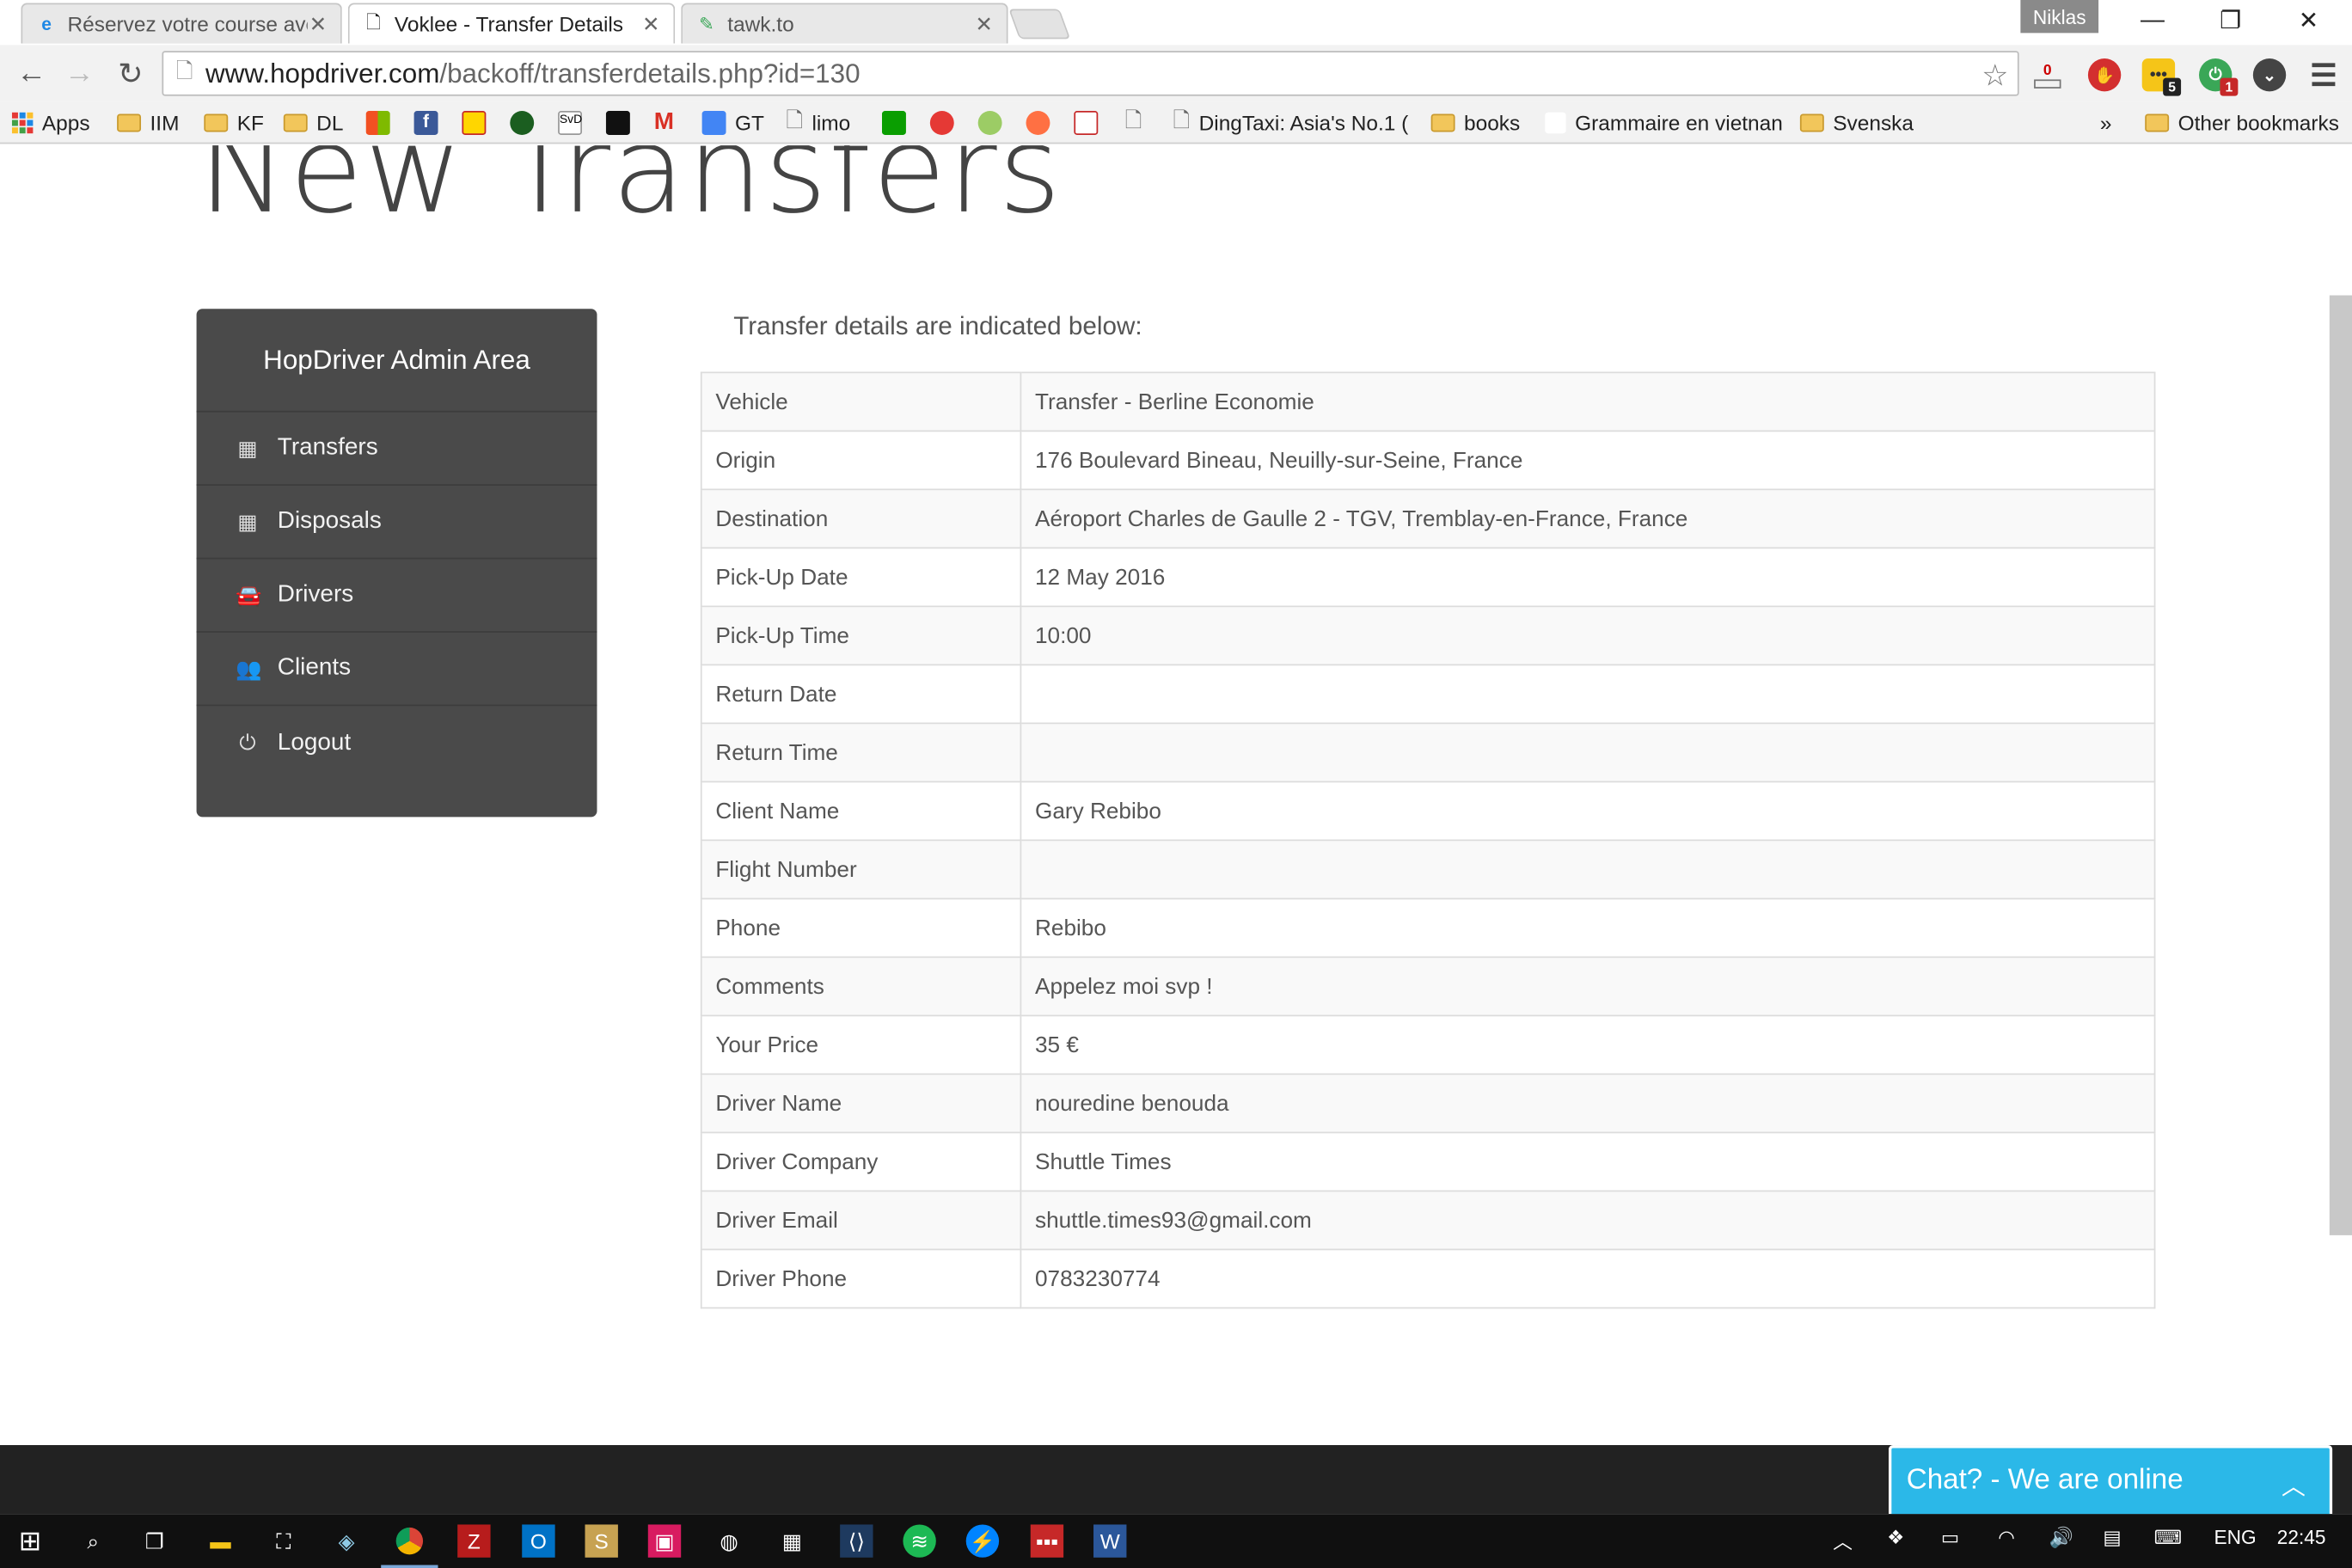  What do you see at coordinates (1428, 811) in the screenshot?
I see `table-row: Client Name Gary Rebibo` at bounding box center [1428, 811].